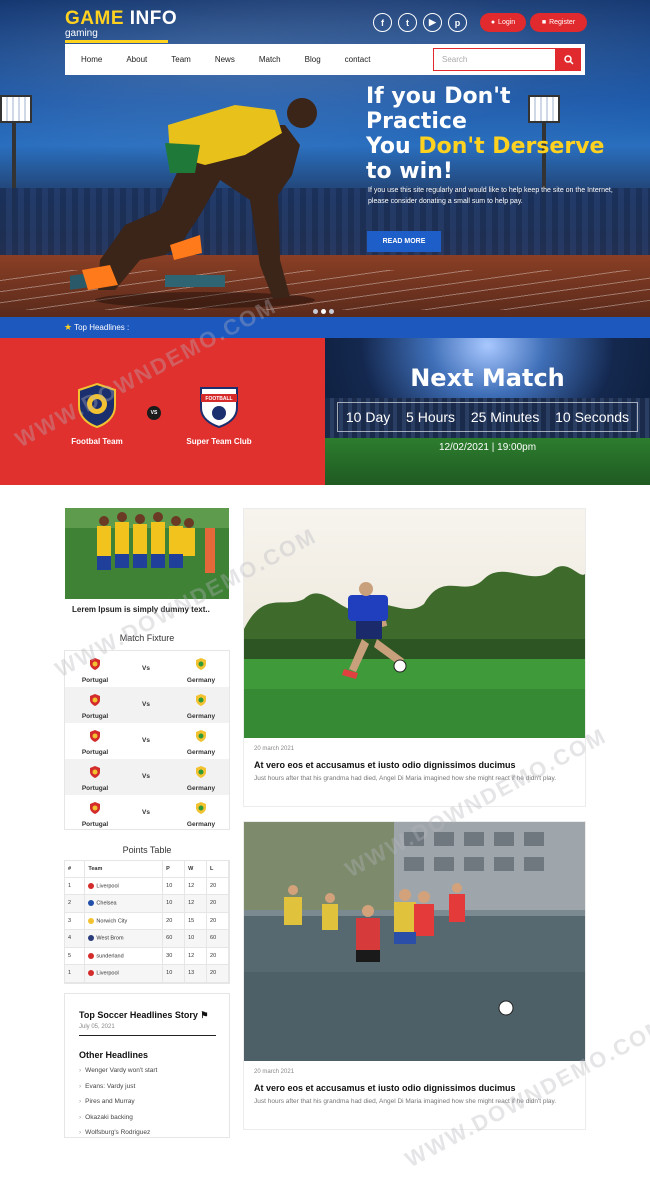  I want to click on points-rank: 1, so click(75, 973).